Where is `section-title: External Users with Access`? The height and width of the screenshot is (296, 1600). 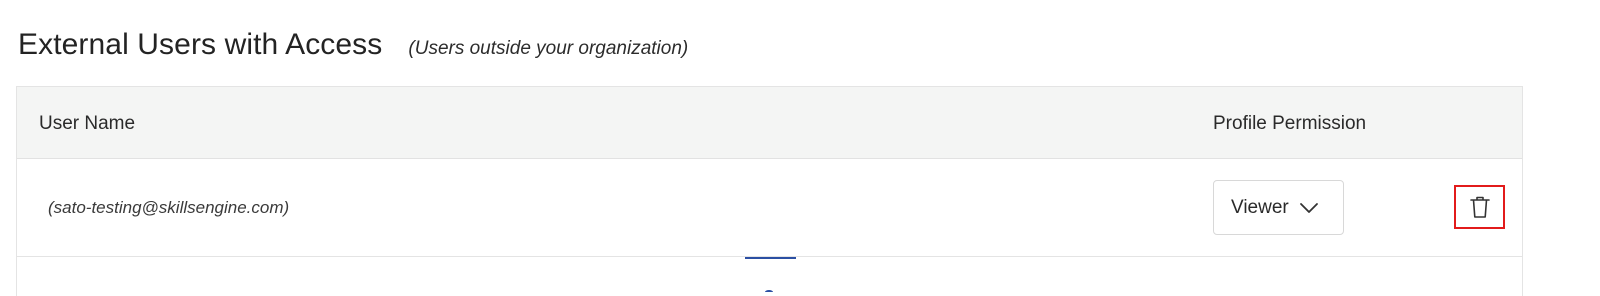
section-title: External Users with Access is located at coordinates (200, 44).